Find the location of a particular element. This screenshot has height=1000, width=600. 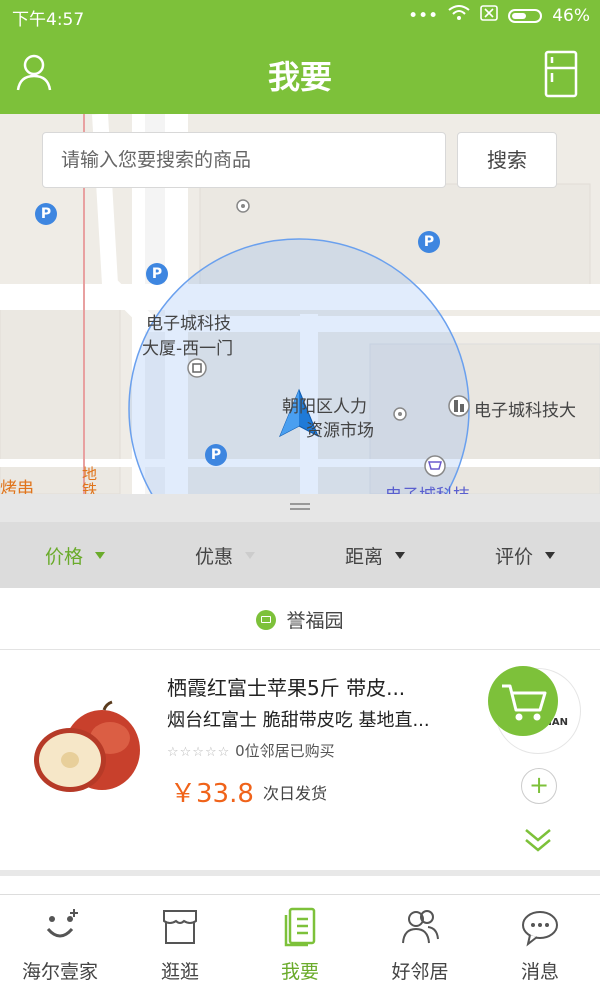

status-bar: 下午4:57 ••• 46% is located at coordinates (300, 16).